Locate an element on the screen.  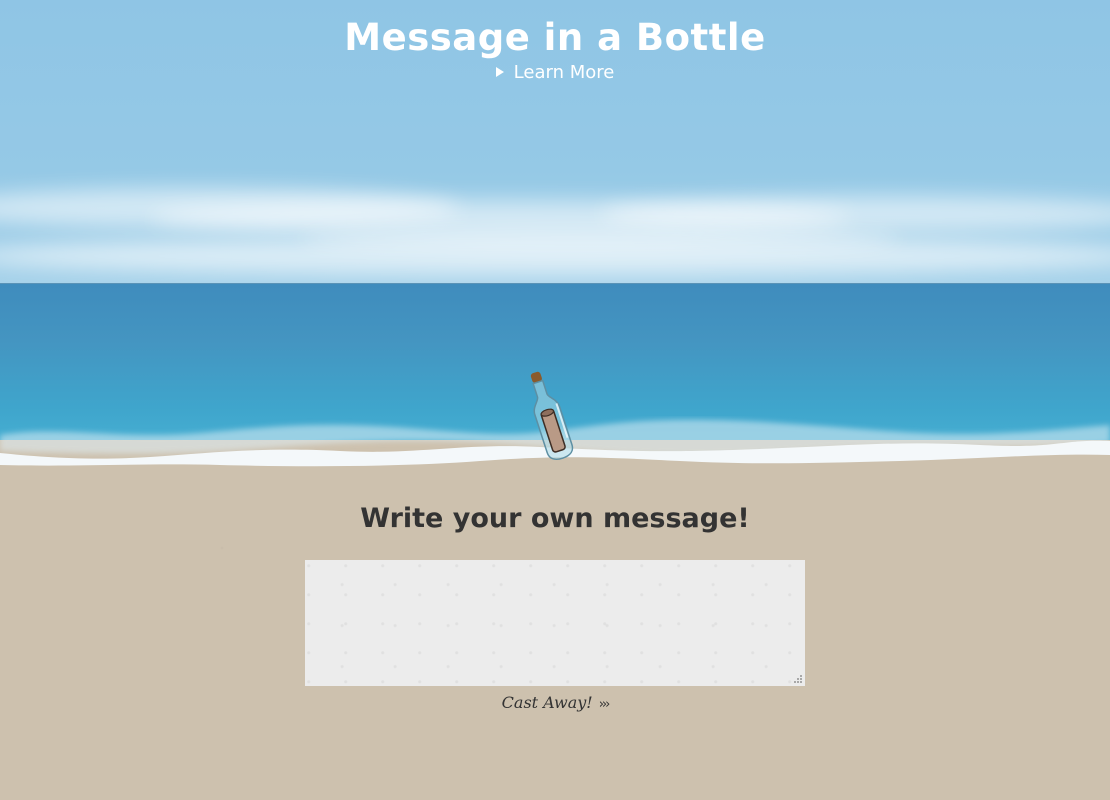
triple-chevron-right-icon: ››› is located at coordinates (604, 704).